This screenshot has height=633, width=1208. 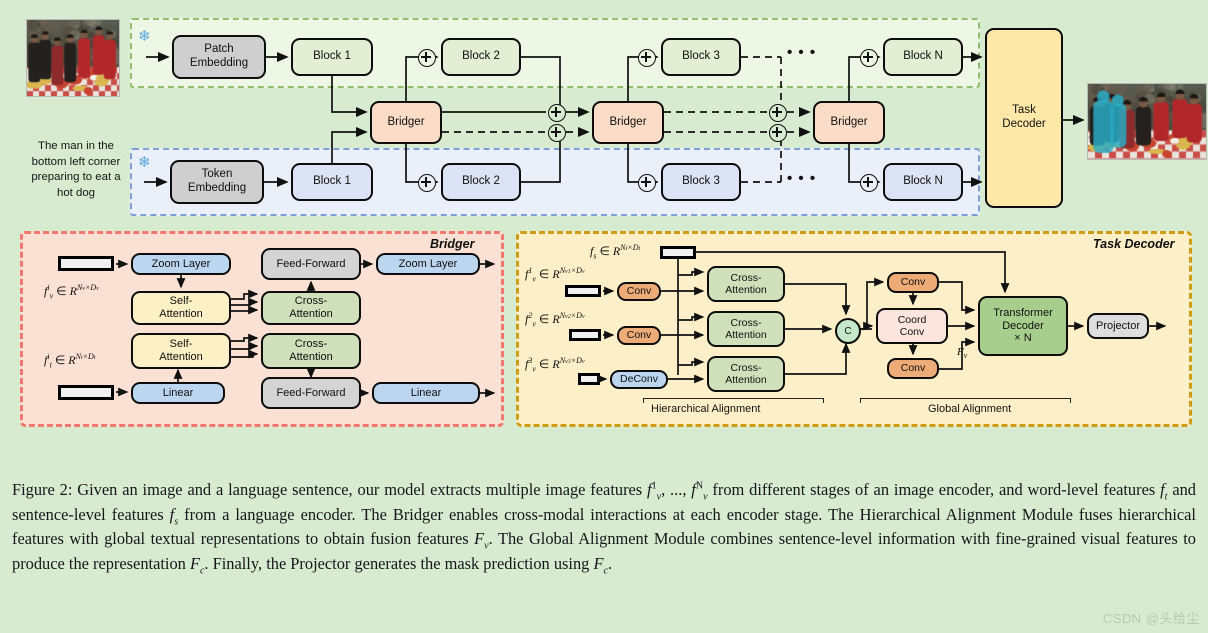 What do you see at coordinates (197, 565) in the screenshot?
I see `caption-Fc: Fc` at bounding box center [197, 565].